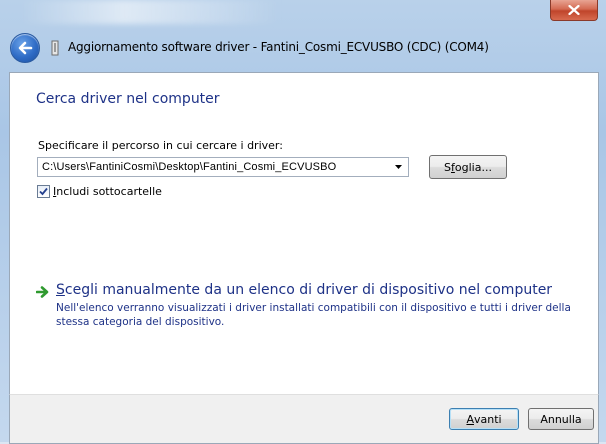 The width and height of the screenshot is (606, 444). What do you see at coordinates (150, 12) in the screenshot?
I see `title-bar-glare` at bounding box center [150, 12].